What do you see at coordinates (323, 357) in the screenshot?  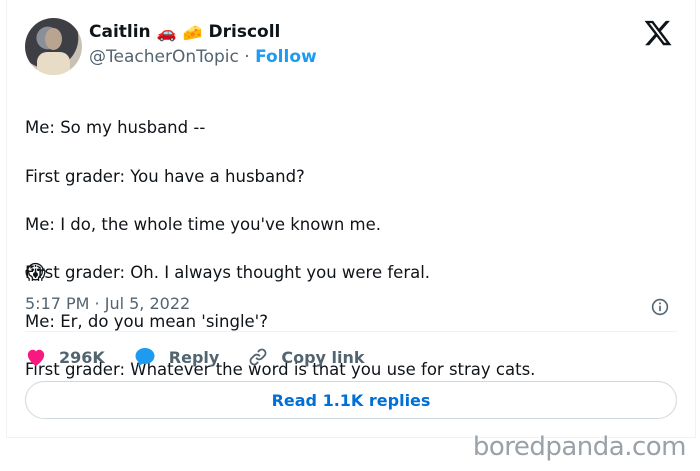 I see `copy-link-label: Copy link` at bounding box center [323, 357].